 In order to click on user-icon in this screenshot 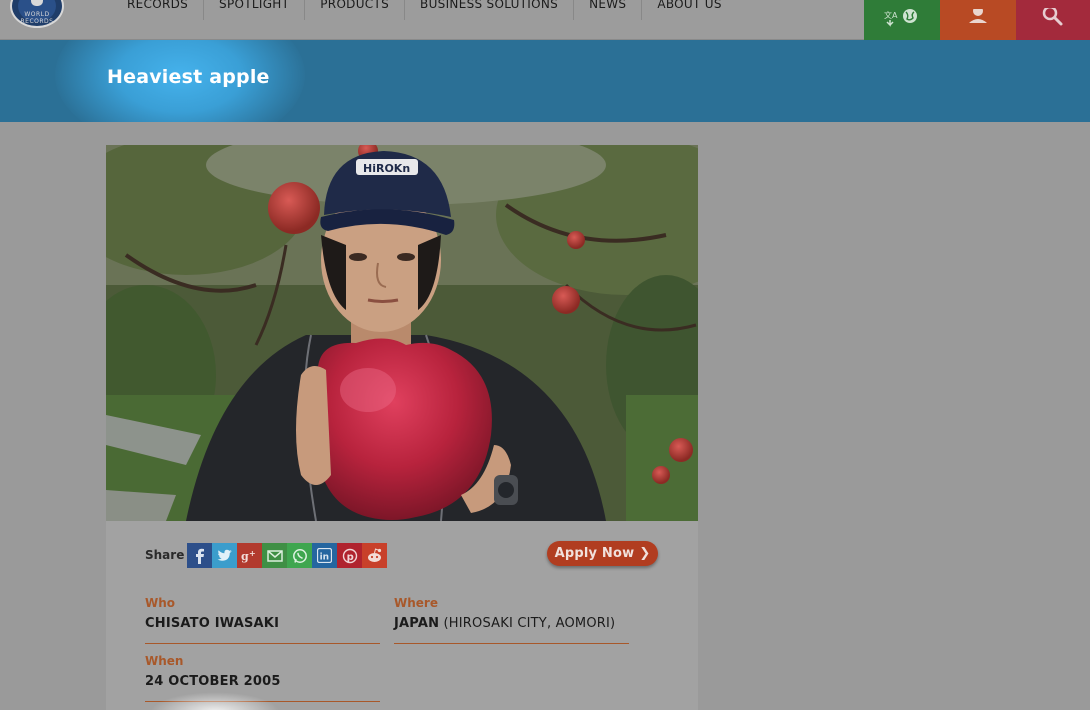, I will do `click(978, 16)`.